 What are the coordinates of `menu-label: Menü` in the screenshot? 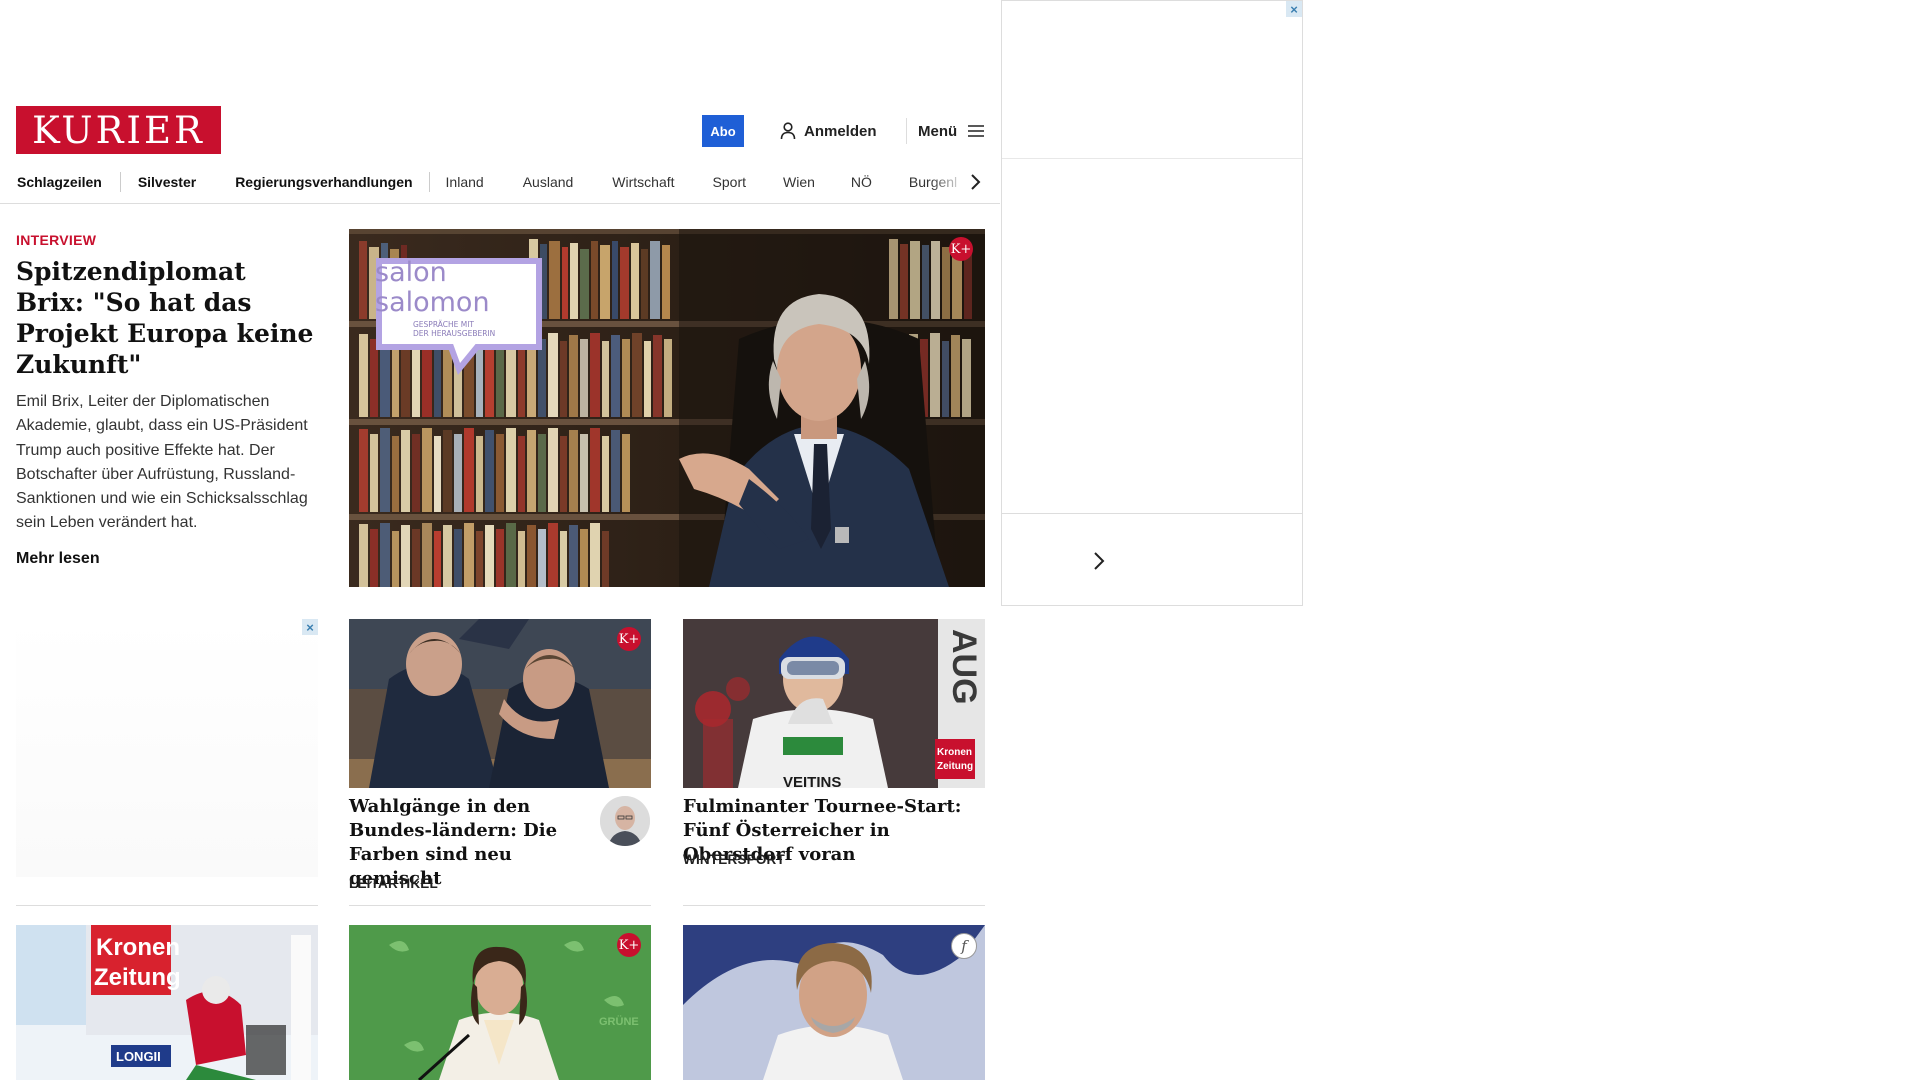 It's located at (938, 131).